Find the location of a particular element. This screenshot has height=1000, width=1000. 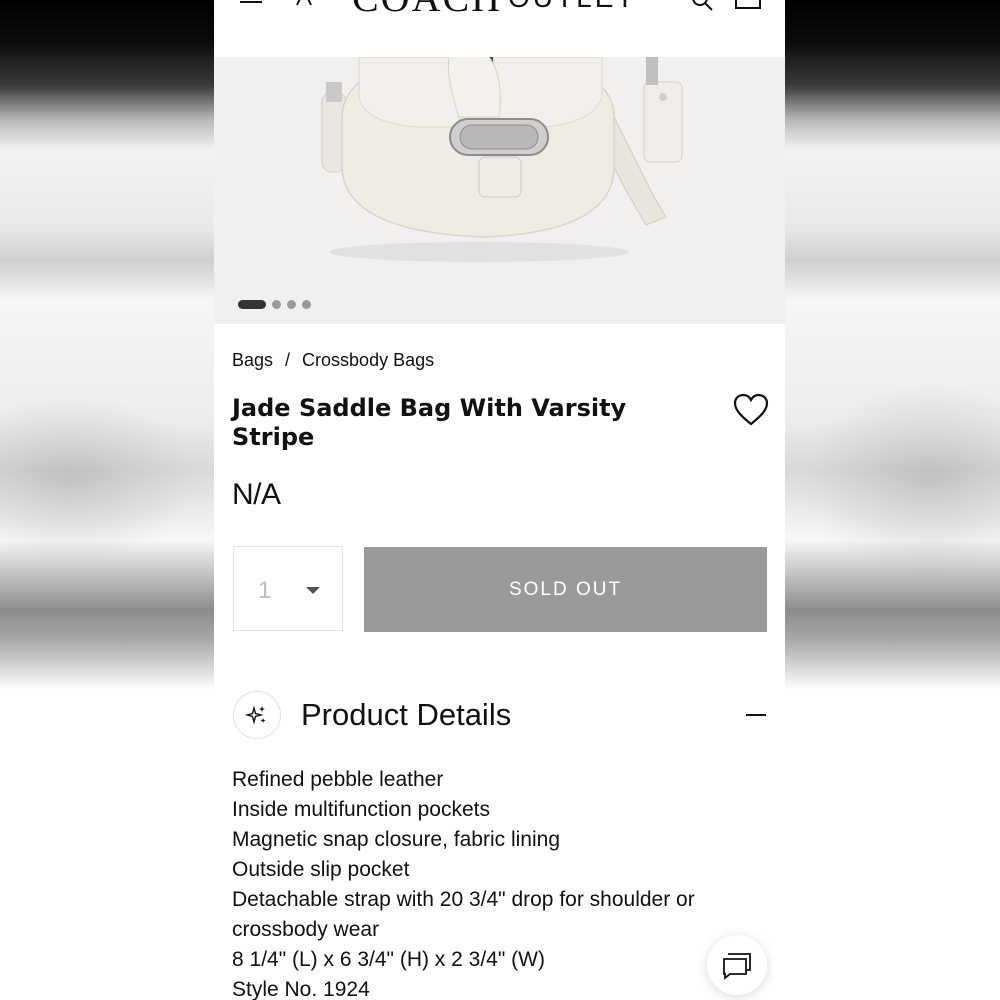

gallery-pagination is located at coordinates (274, 304).